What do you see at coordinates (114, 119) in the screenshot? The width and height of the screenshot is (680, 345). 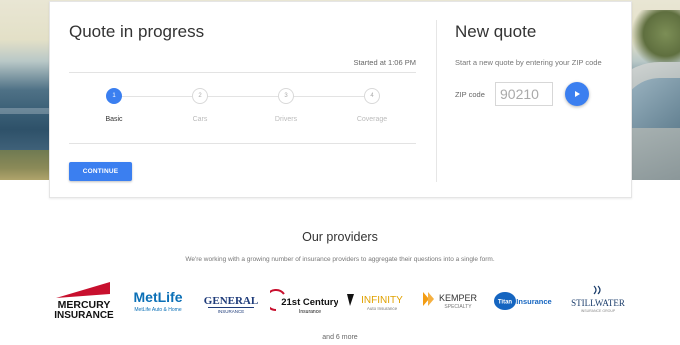 I see `step-1-label: Basic` at bounding box center [114, 119].